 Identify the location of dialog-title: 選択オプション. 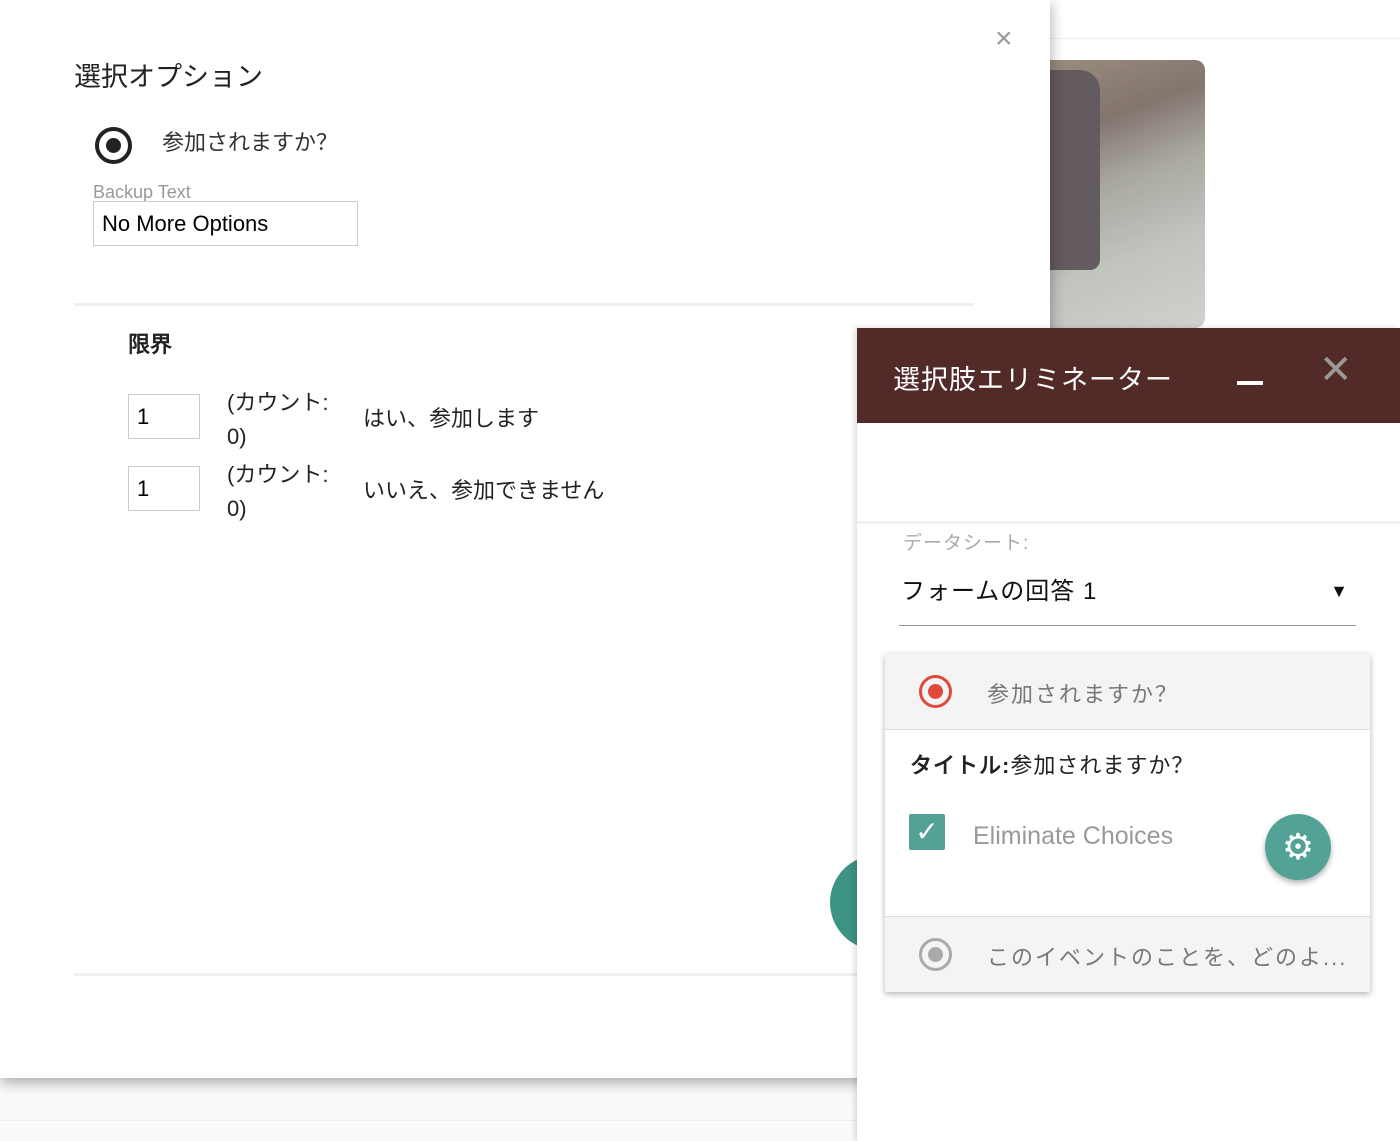
(168, 77).